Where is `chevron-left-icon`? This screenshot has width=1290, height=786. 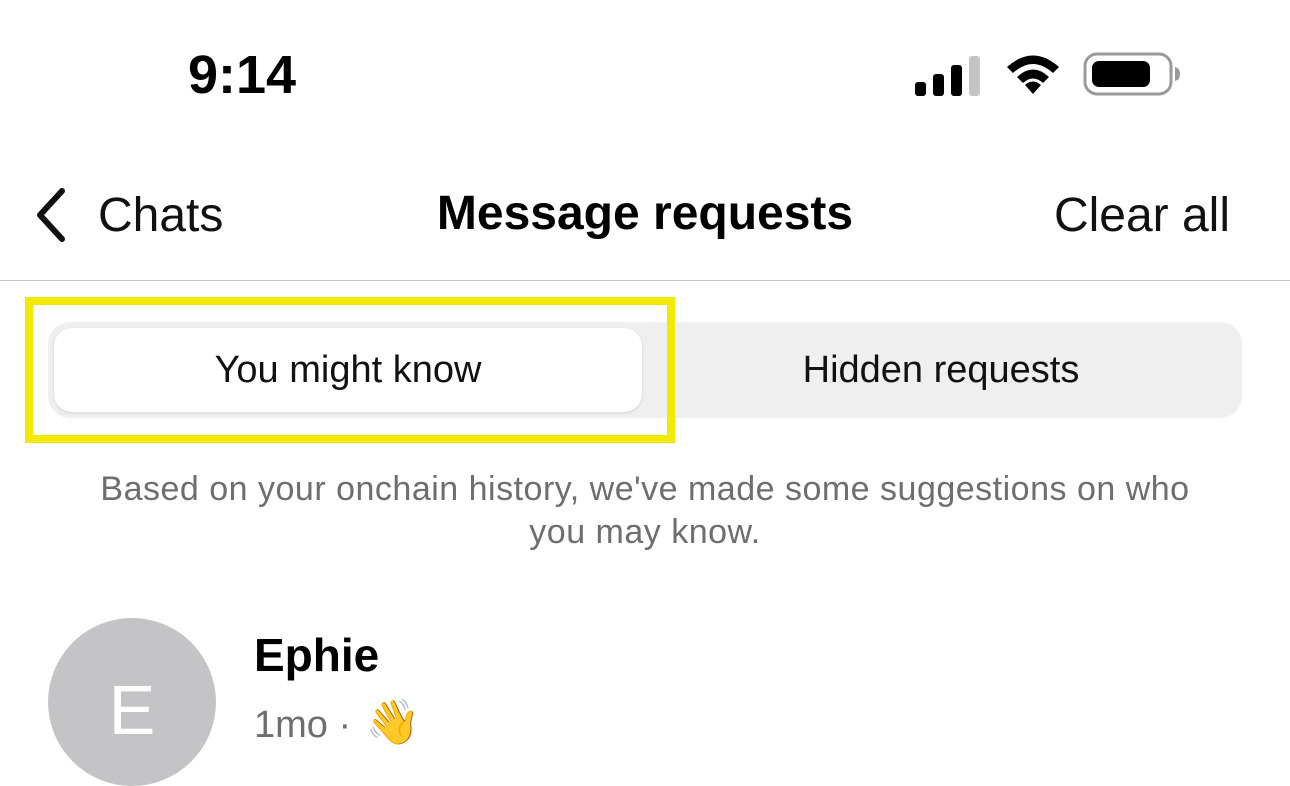
chevron-left-icon is located at coordinates (51, 215).